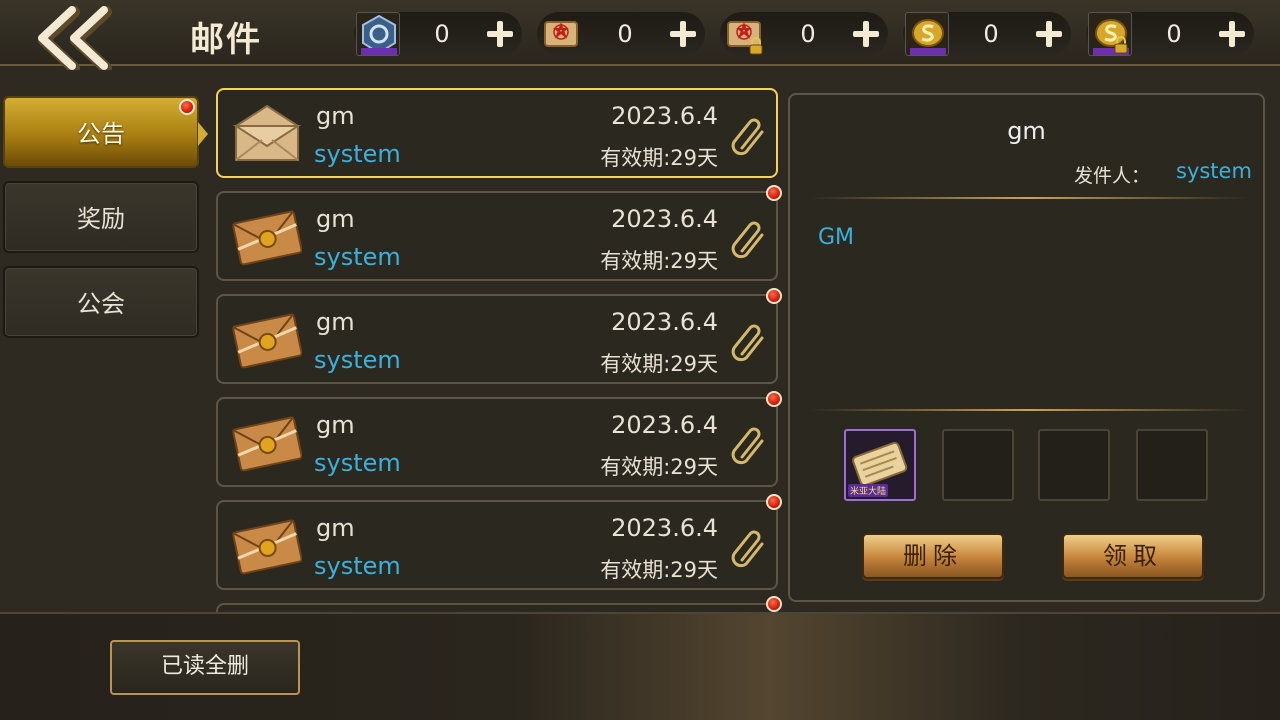  Describe the element at coordinates (836, 237) in the screenshot. I see `mail-body: GM` at that location.